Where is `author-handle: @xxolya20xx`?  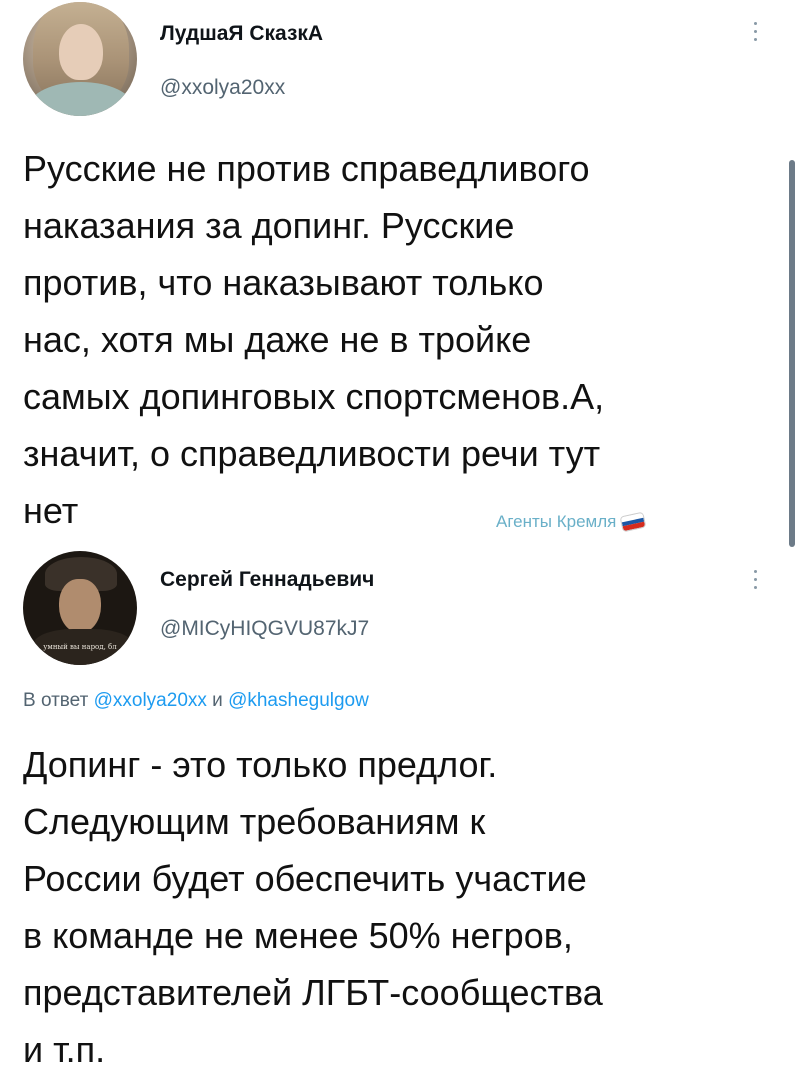 author-handle: @xxolya20xx is located at coordinates (222, 88).